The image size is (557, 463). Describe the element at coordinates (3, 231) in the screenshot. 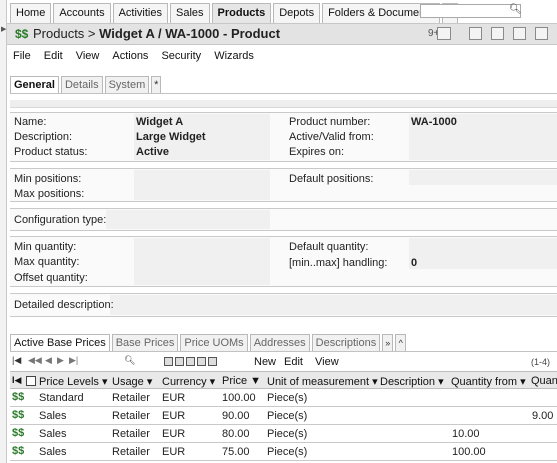

I see `left-panel-edge: ▶` at that location.